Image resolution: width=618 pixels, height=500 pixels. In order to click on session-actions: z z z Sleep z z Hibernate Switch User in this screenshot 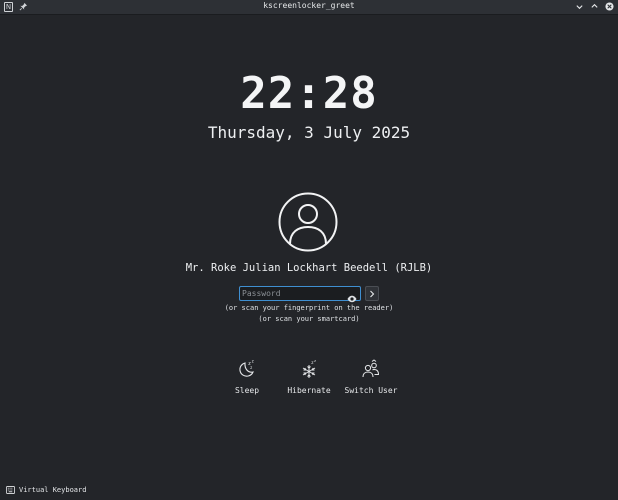, I will do `click(309, 377)`.